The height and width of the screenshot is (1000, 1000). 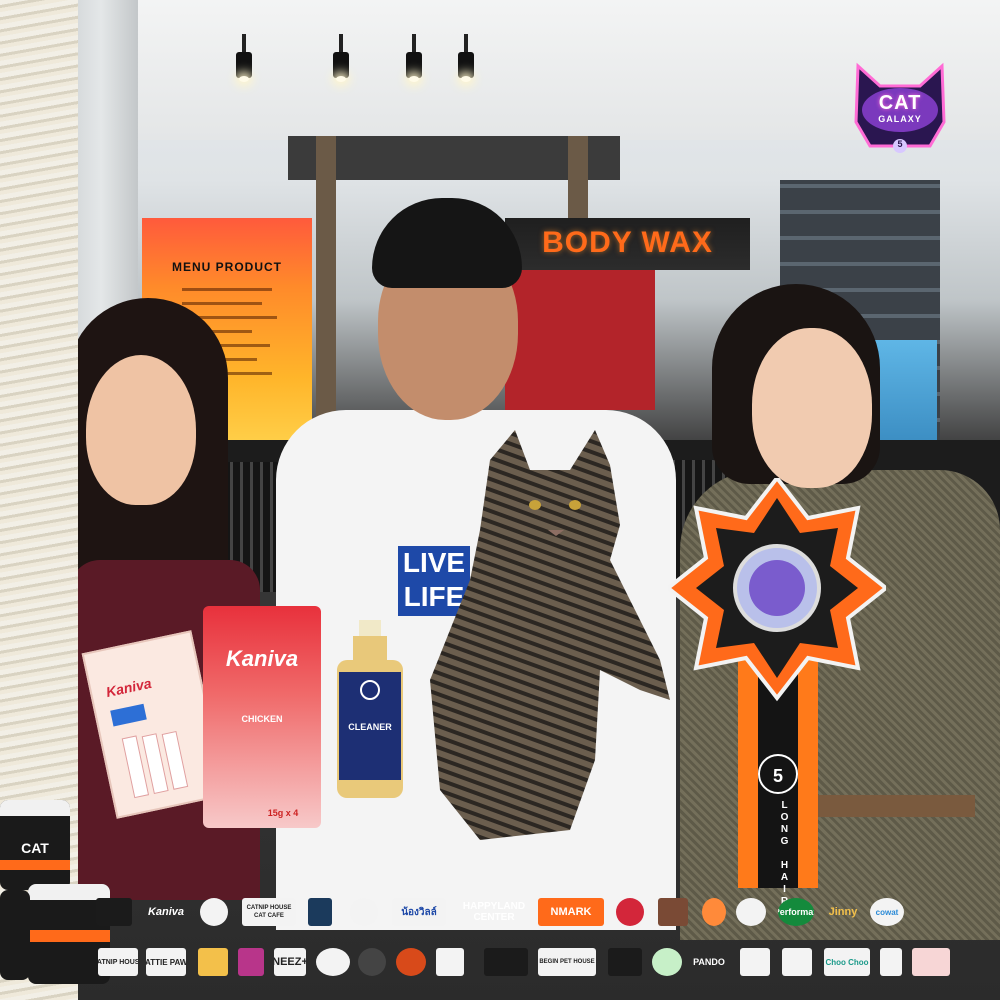 I want to click on sponsor-logo-pando: PANDO, so click(x=709, y=962).